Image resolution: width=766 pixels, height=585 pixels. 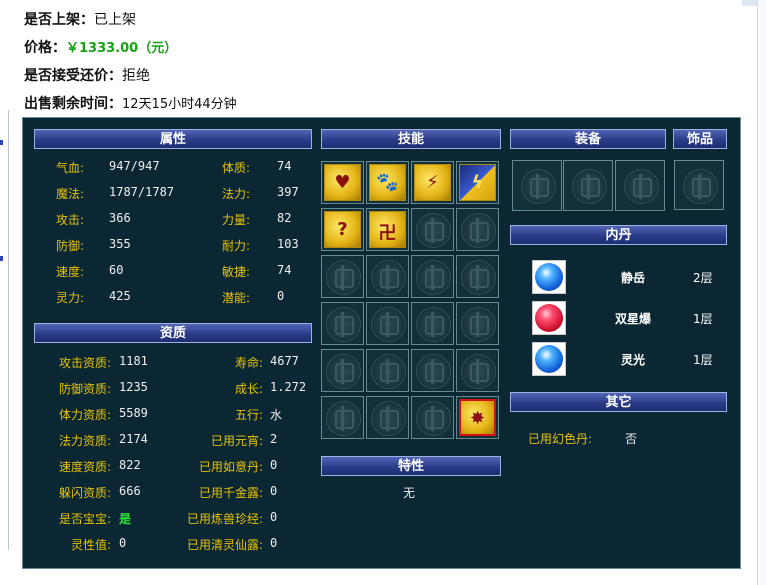 What do you see at coordinates (284, 218) in the screenshot?
I see `attribute-value: 82` at bounding box center [284, 218].